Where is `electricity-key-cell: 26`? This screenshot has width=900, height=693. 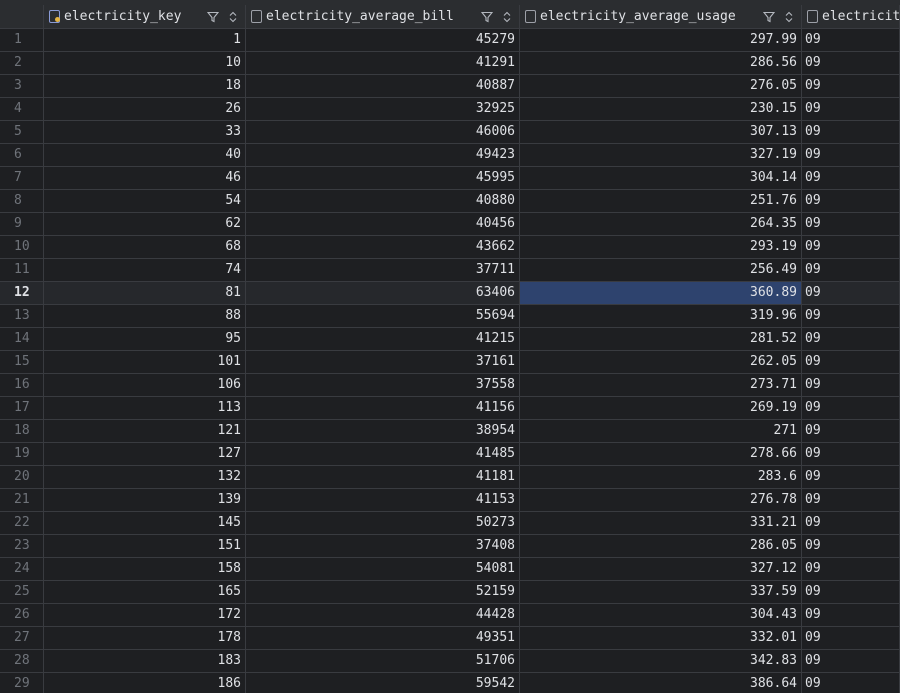
electricity-key-cell: 26 is located at coordinates (145, 109).